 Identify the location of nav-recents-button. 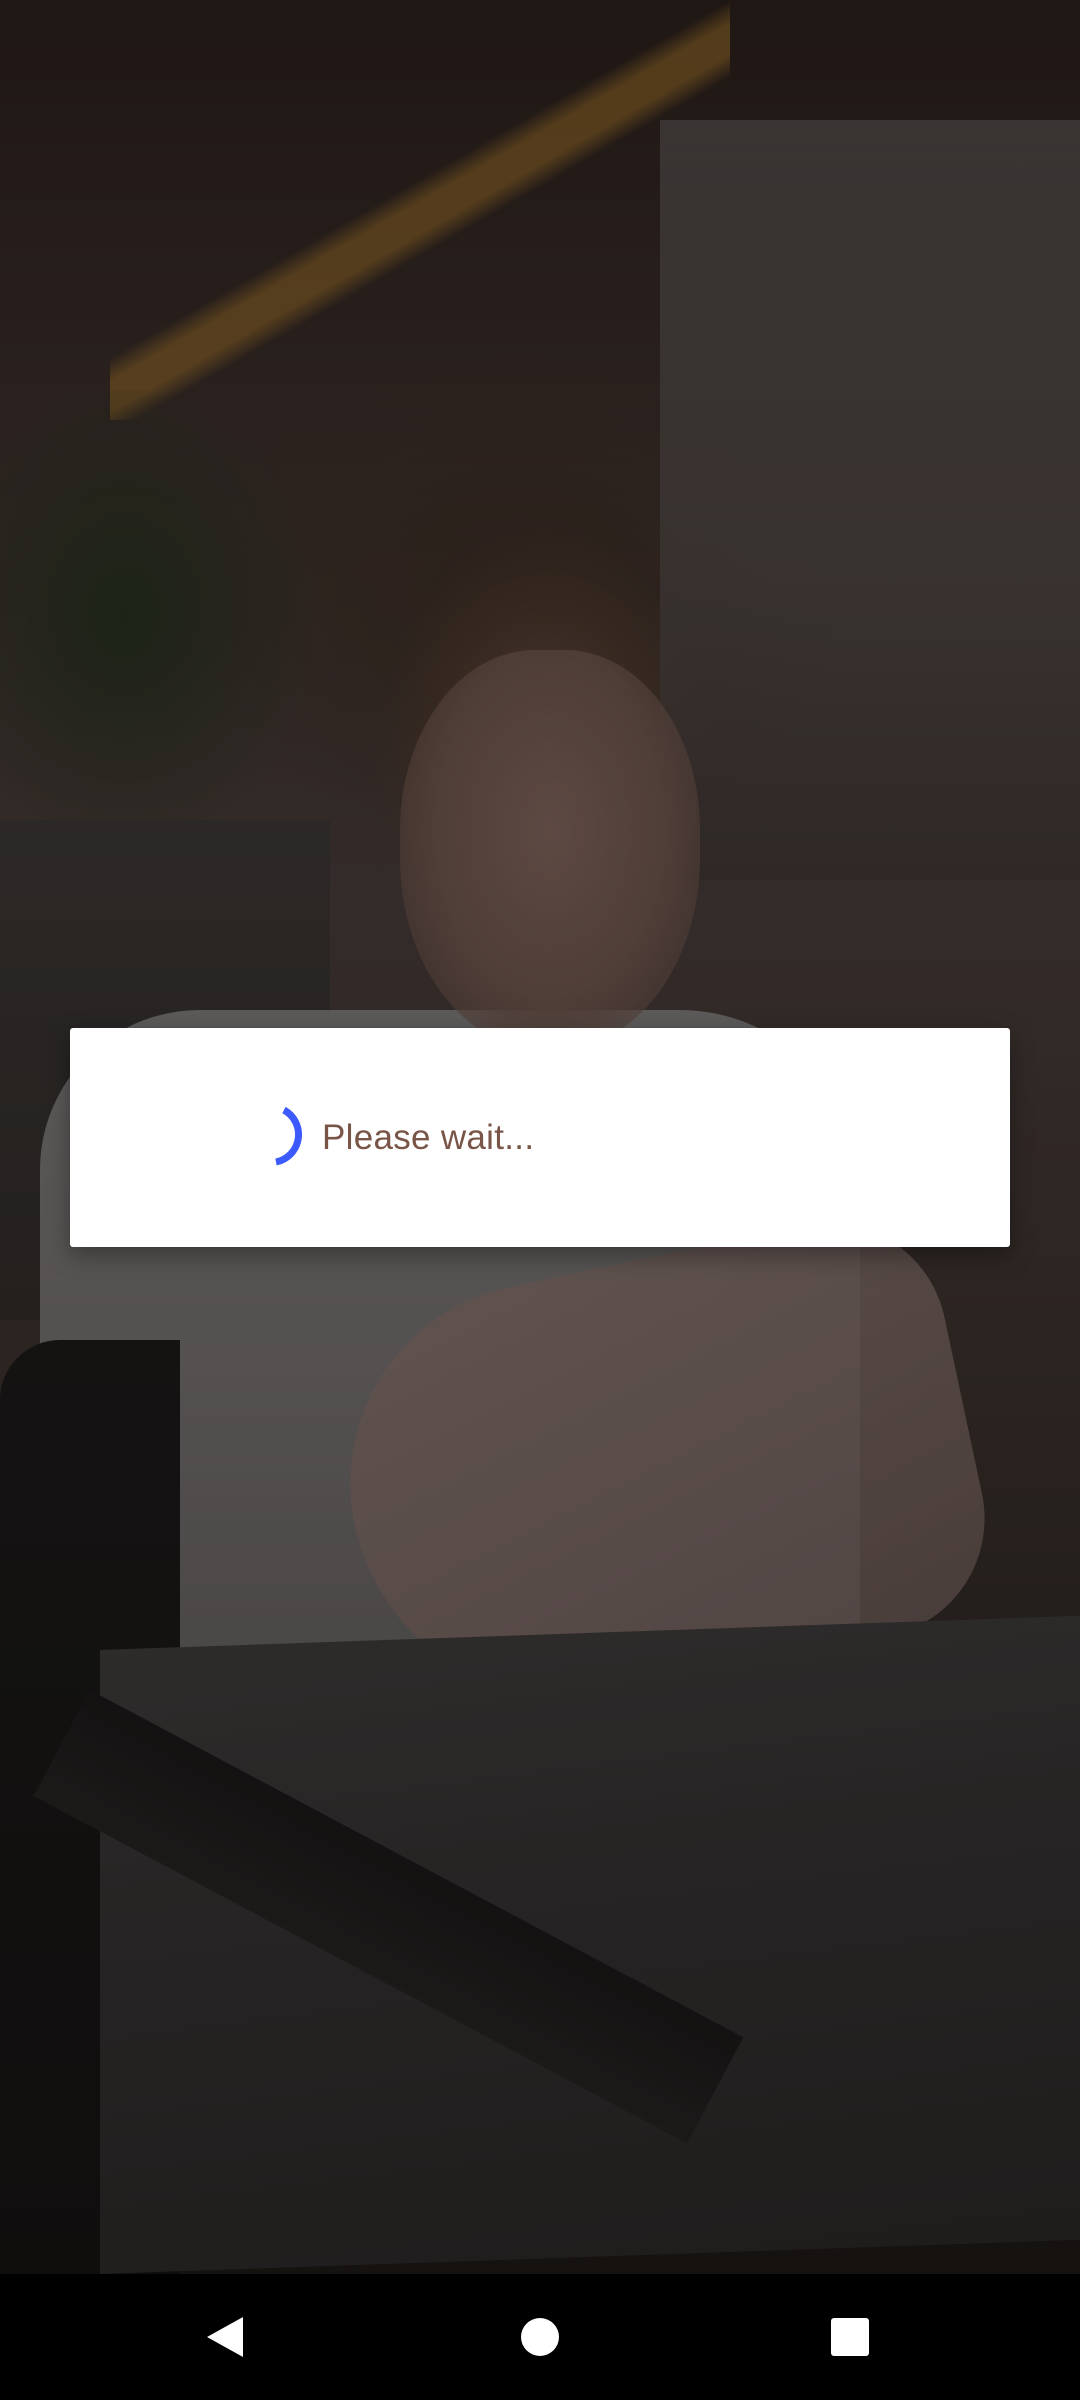
(850, 2337).